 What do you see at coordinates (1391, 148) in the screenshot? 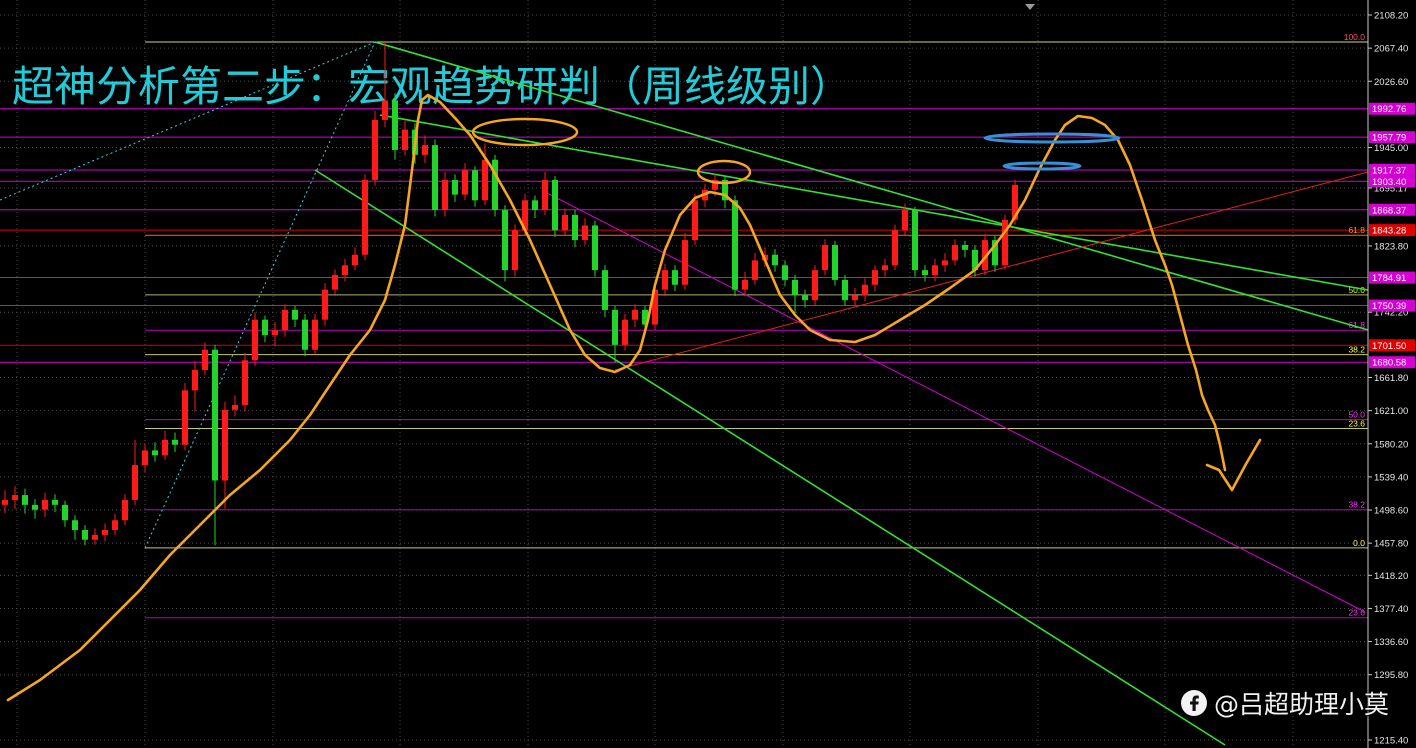
I see `y-tick-label: 1945.00` at bounding box center [1391, 148].